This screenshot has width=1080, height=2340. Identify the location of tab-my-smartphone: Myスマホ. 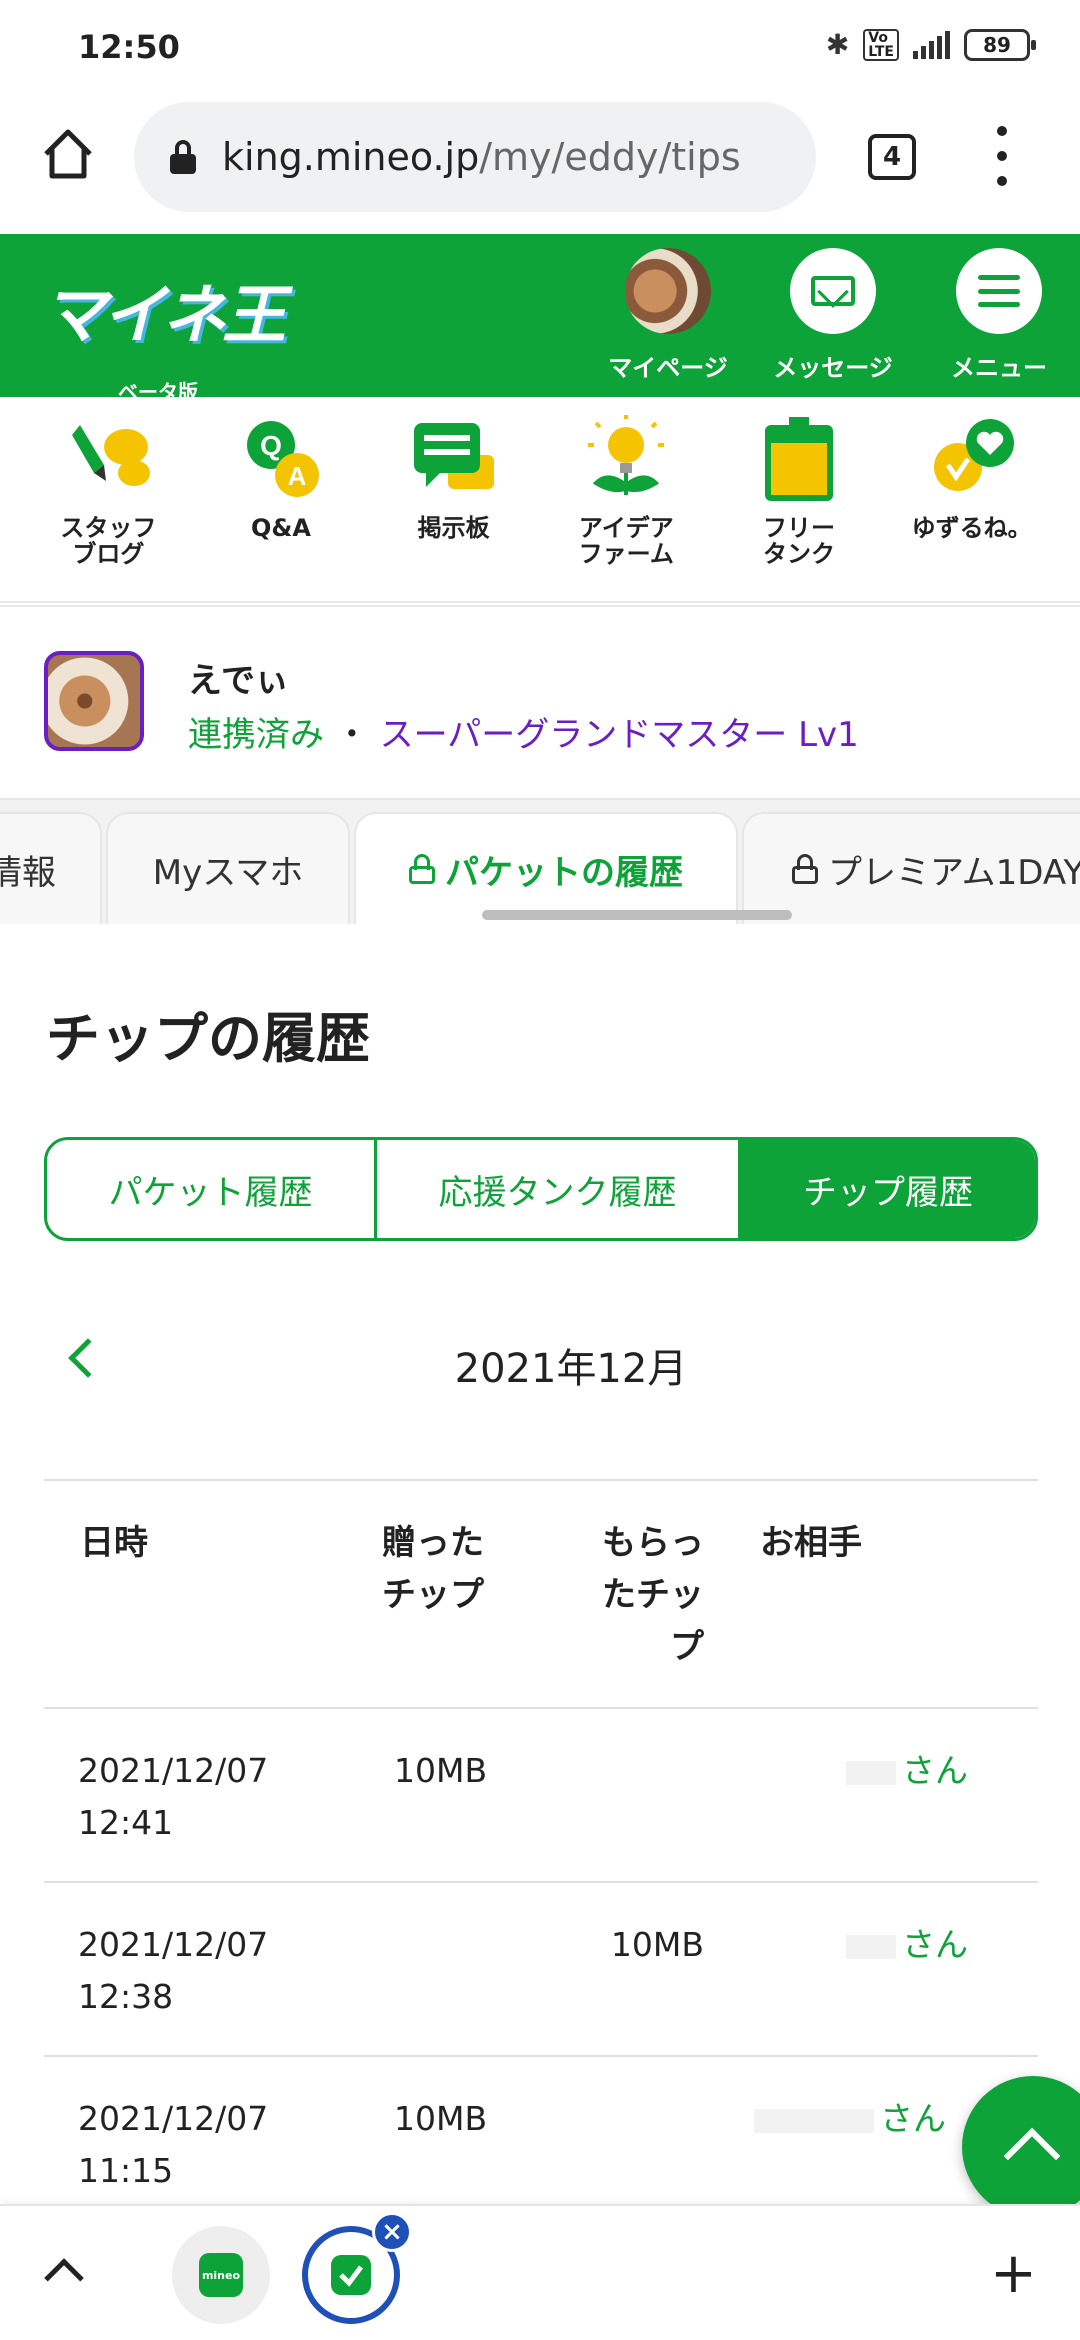
(228, 868).